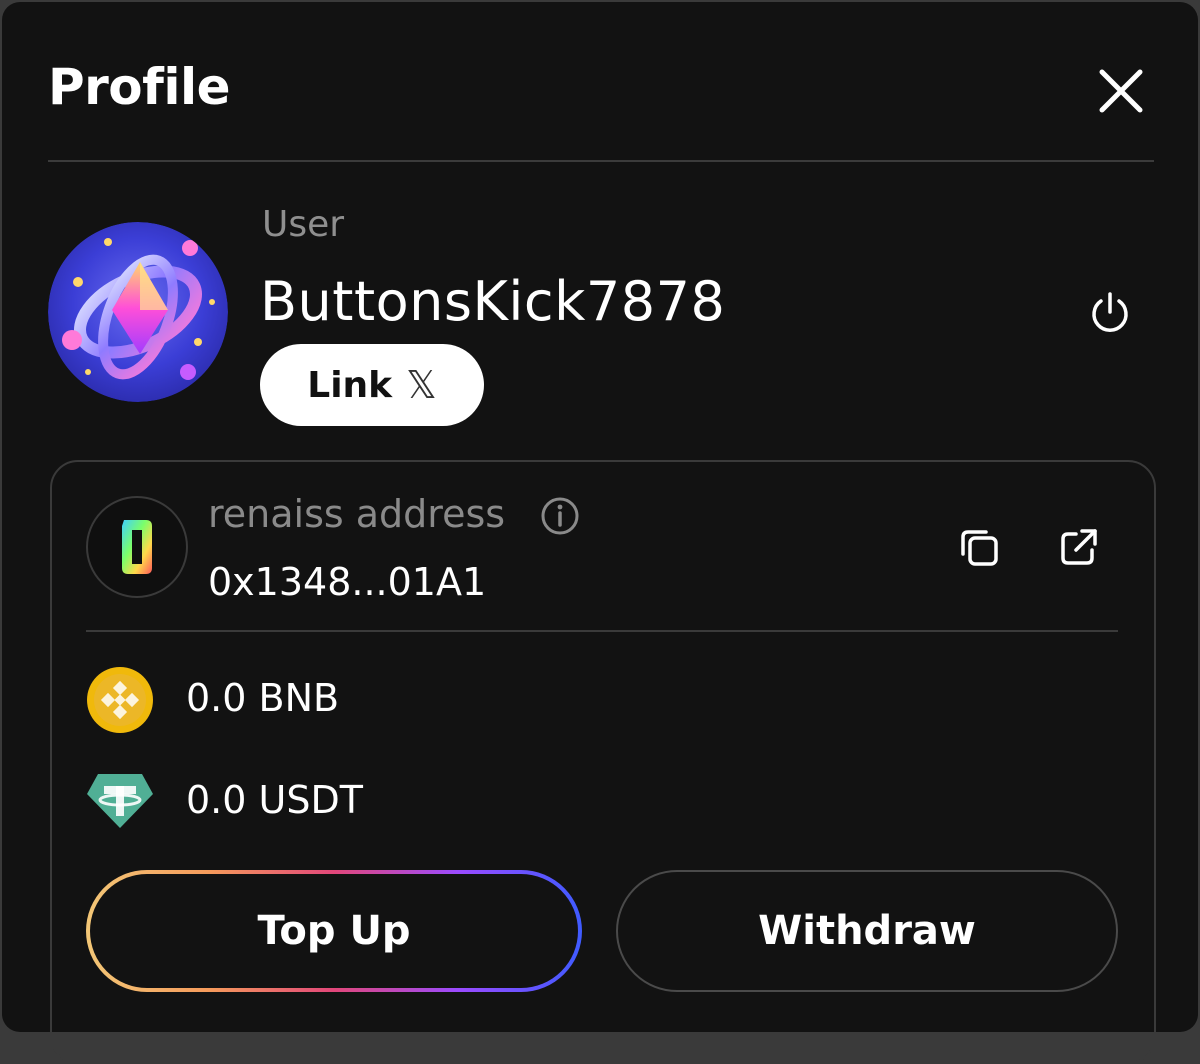 The width and height of the screenshot is (1200, 1064). What do you see at coordinates (274, 800) in the screenshot?
I see `usdt-balance: 0.0 USDT` at bounding box center [274, 800].